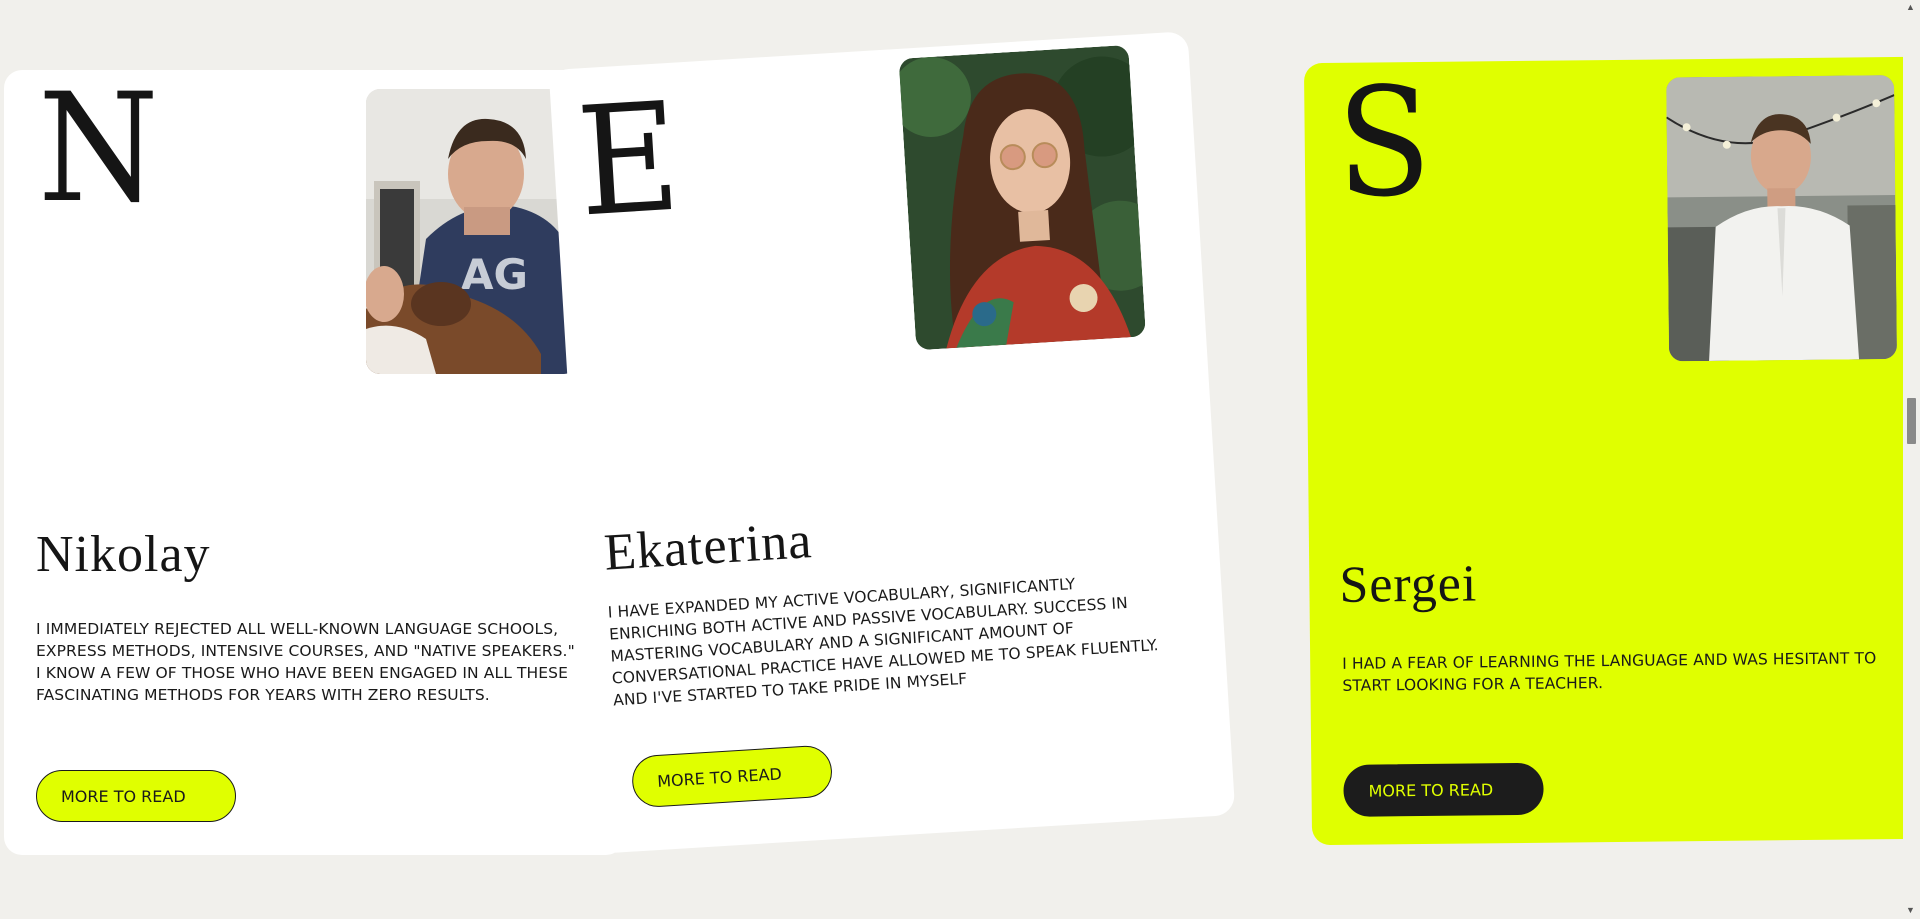  What do you see at coordinates (1408, 584) in the screenshot?
I see `testimonial-name: Sergei` at bounding box center [1408, 584].